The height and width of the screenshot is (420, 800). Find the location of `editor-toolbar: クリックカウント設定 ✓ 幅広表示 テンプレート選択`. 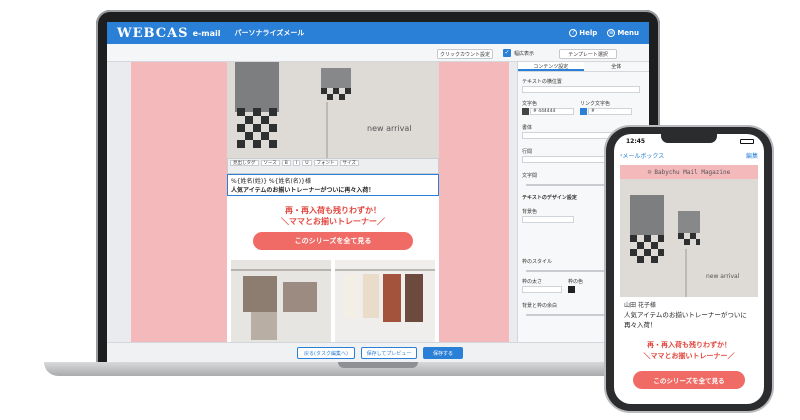

editor-toolbar: クリックカウント設定 ✓ 幅広表示 テンプレート選択 is located at coordinates (378, 53).